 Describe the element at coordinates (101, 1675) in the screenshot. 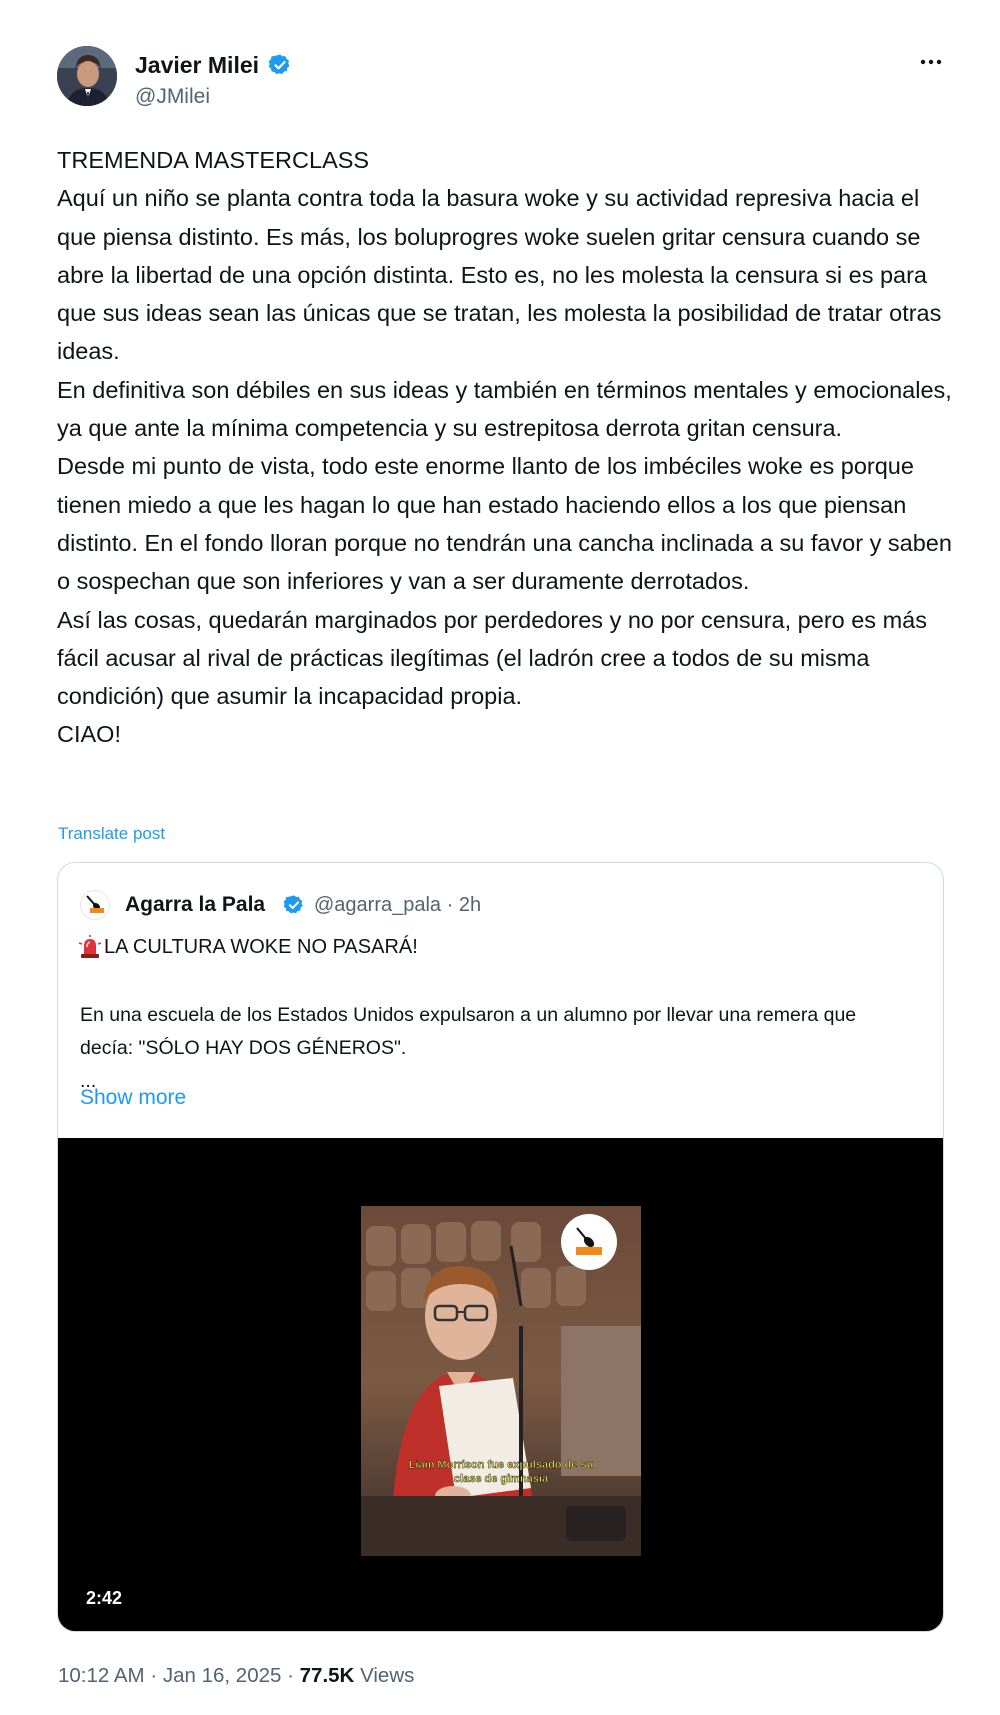

I see `post-time: 10:12 AM` at that location.